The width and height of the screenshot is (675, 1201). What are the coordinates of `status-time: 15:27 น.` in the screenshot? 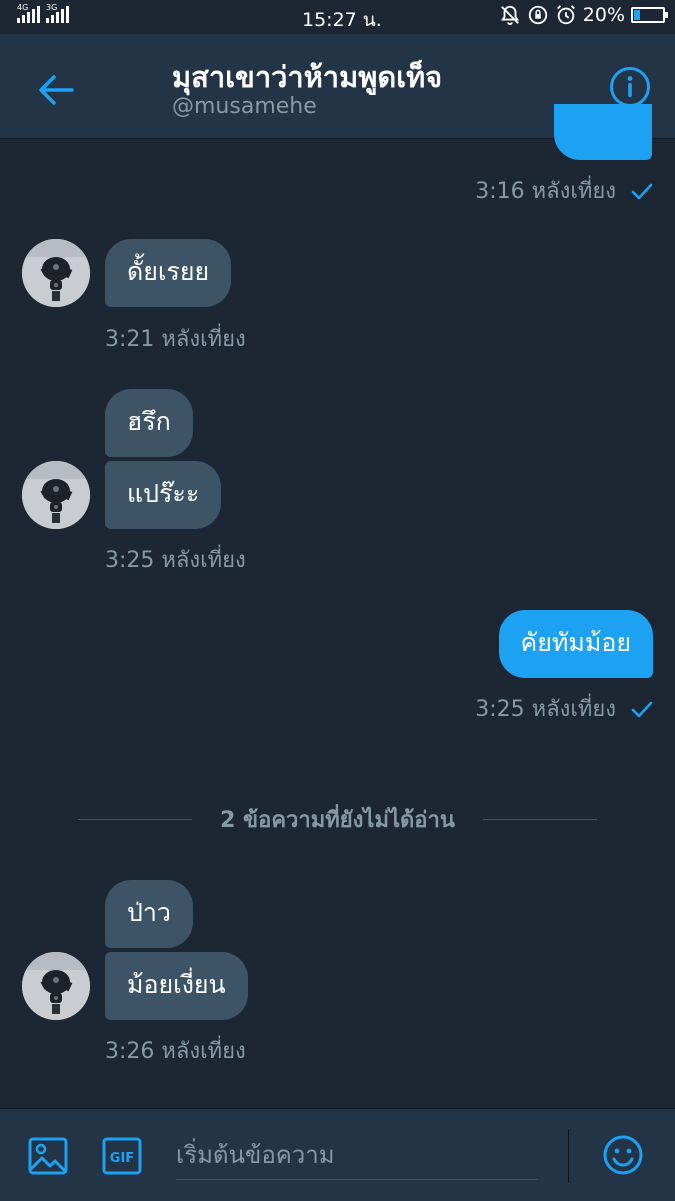 It's located at (342, 20).